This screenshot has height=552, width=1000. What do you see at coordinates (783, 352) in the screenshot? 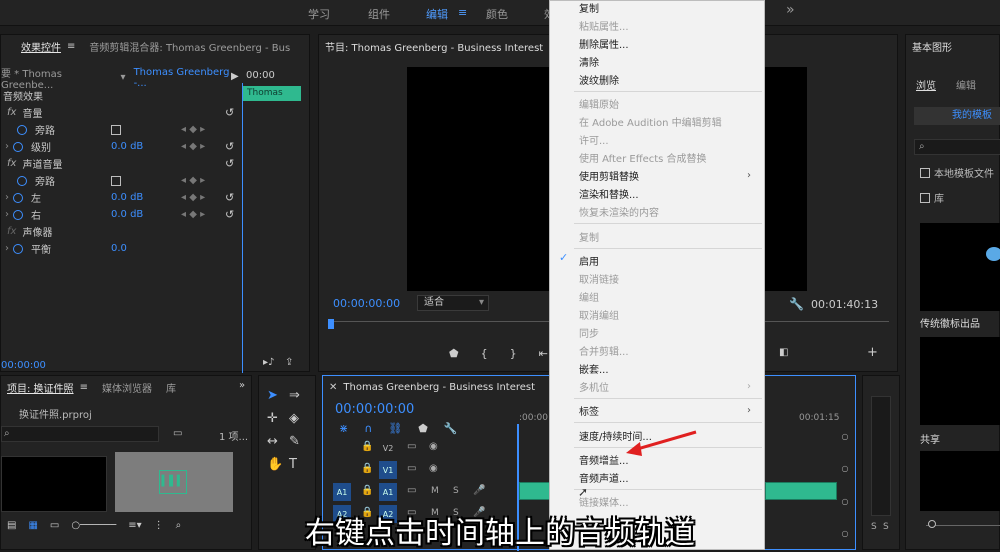
I see `compare-icon: ◧` at bounding box center [783, 352].